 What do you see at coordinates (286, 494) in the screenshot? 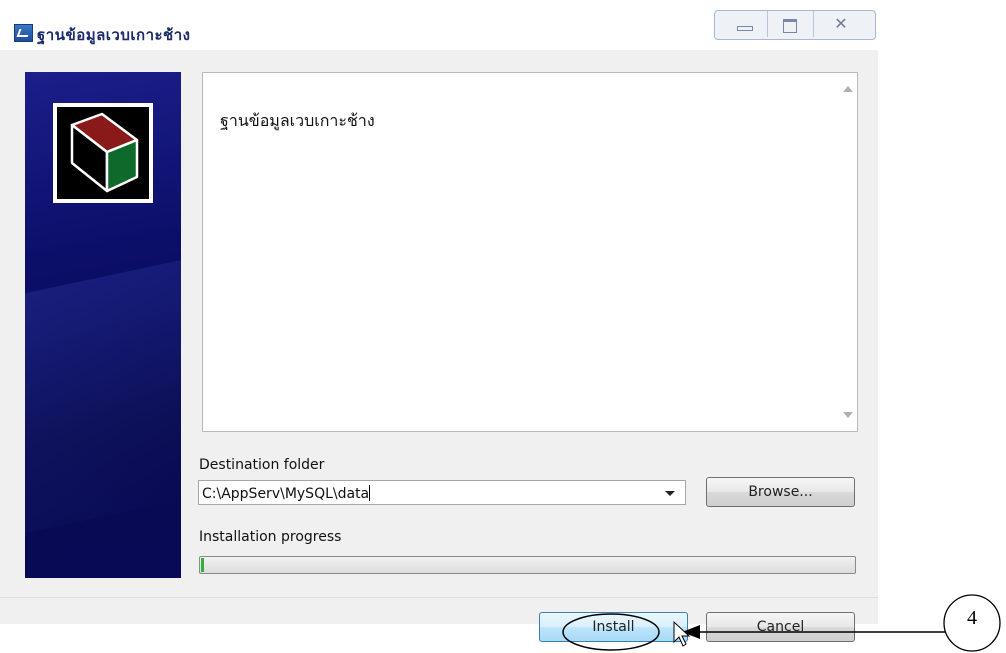
I see `destination-folder-value: C:\AppServ\MySQL\data` at bounding box center [286, 494].